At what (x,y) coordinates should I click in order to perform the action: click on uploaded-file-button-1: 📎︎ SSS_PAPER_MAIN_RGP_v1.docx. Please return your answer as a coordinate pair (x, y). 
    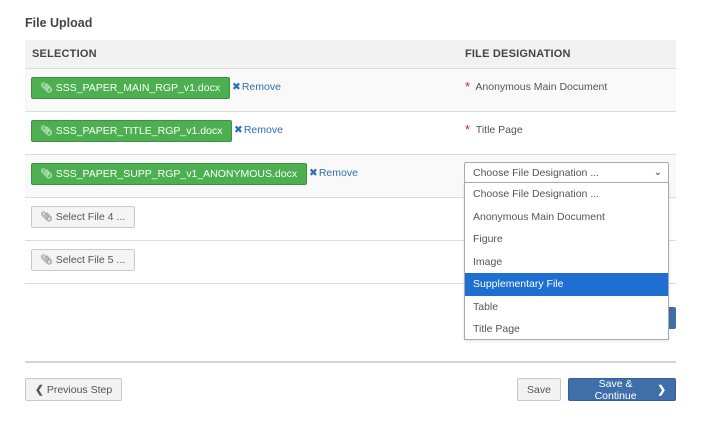
    Looking at the image, I should click on (131, 88).